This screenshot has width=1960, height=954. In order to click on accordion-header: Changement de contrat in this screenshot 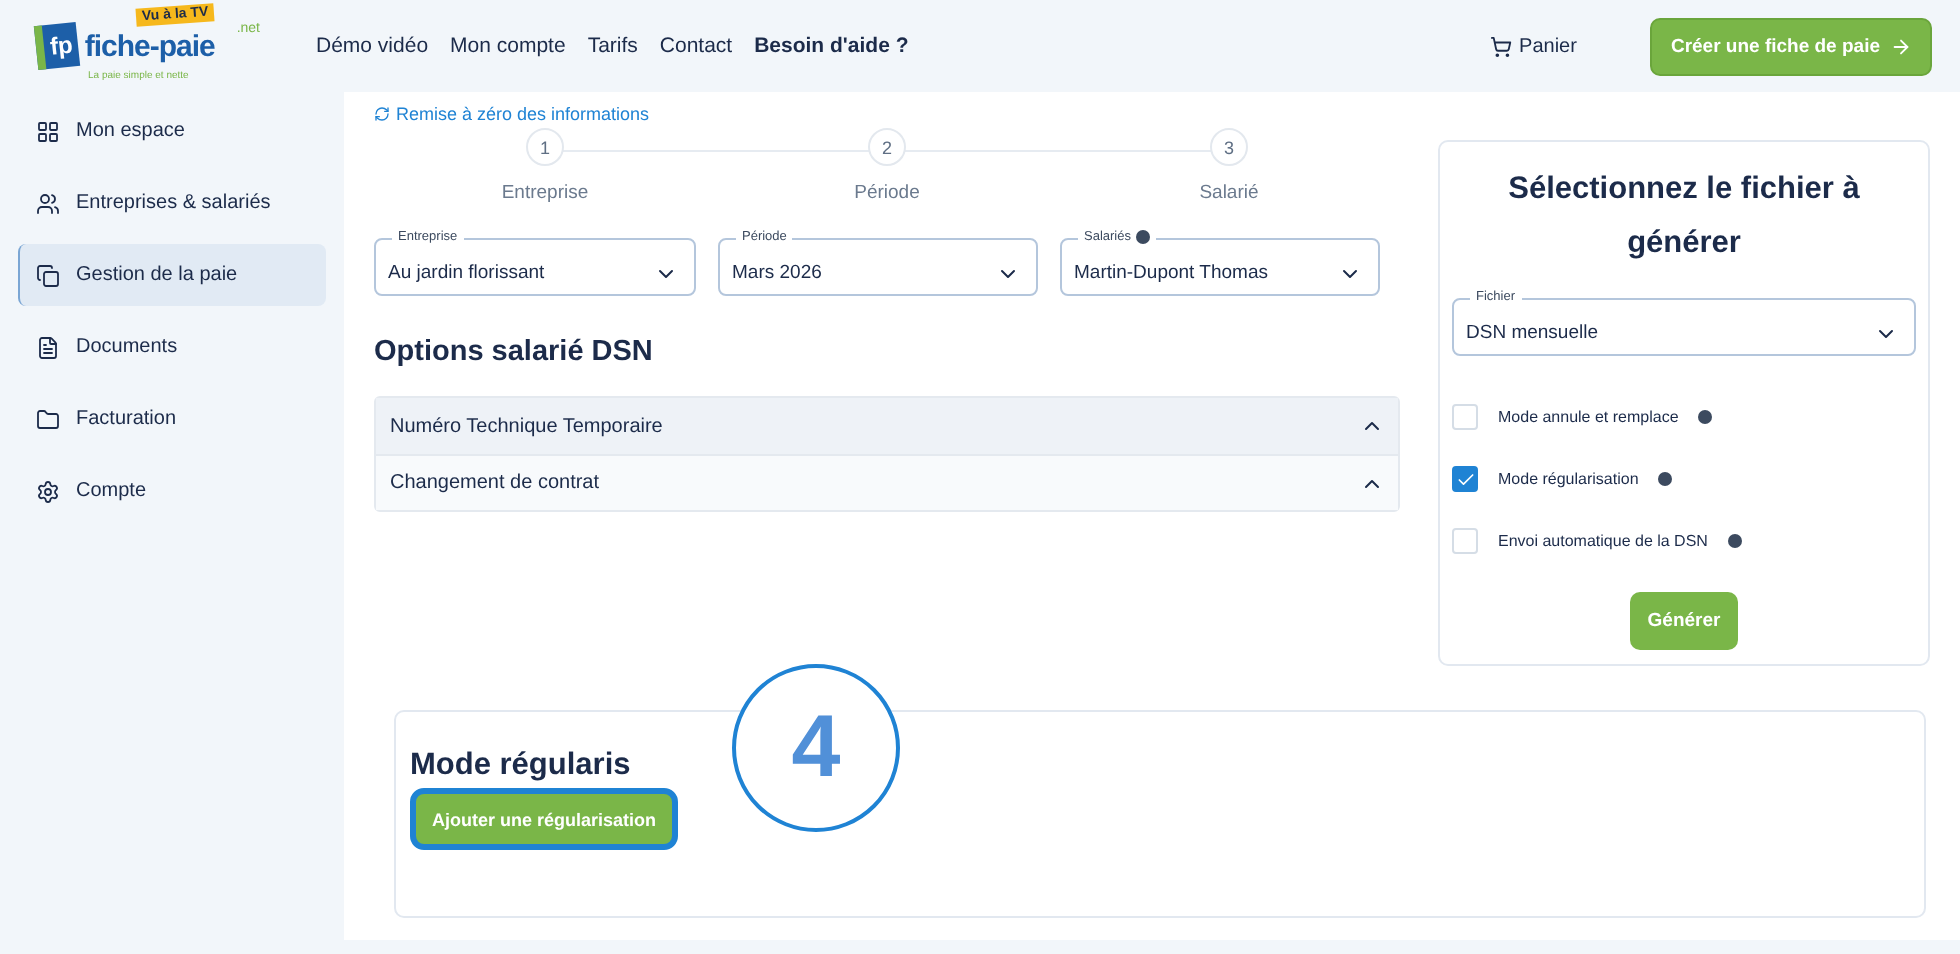, I will do `click(887, 482)`.